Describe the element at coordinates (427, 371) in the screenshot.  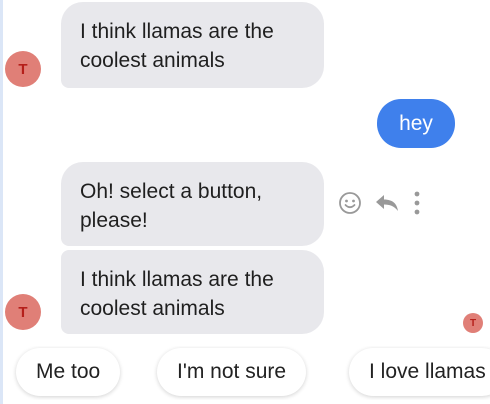
I see `quick-reply-label: I love llamas` at that location.